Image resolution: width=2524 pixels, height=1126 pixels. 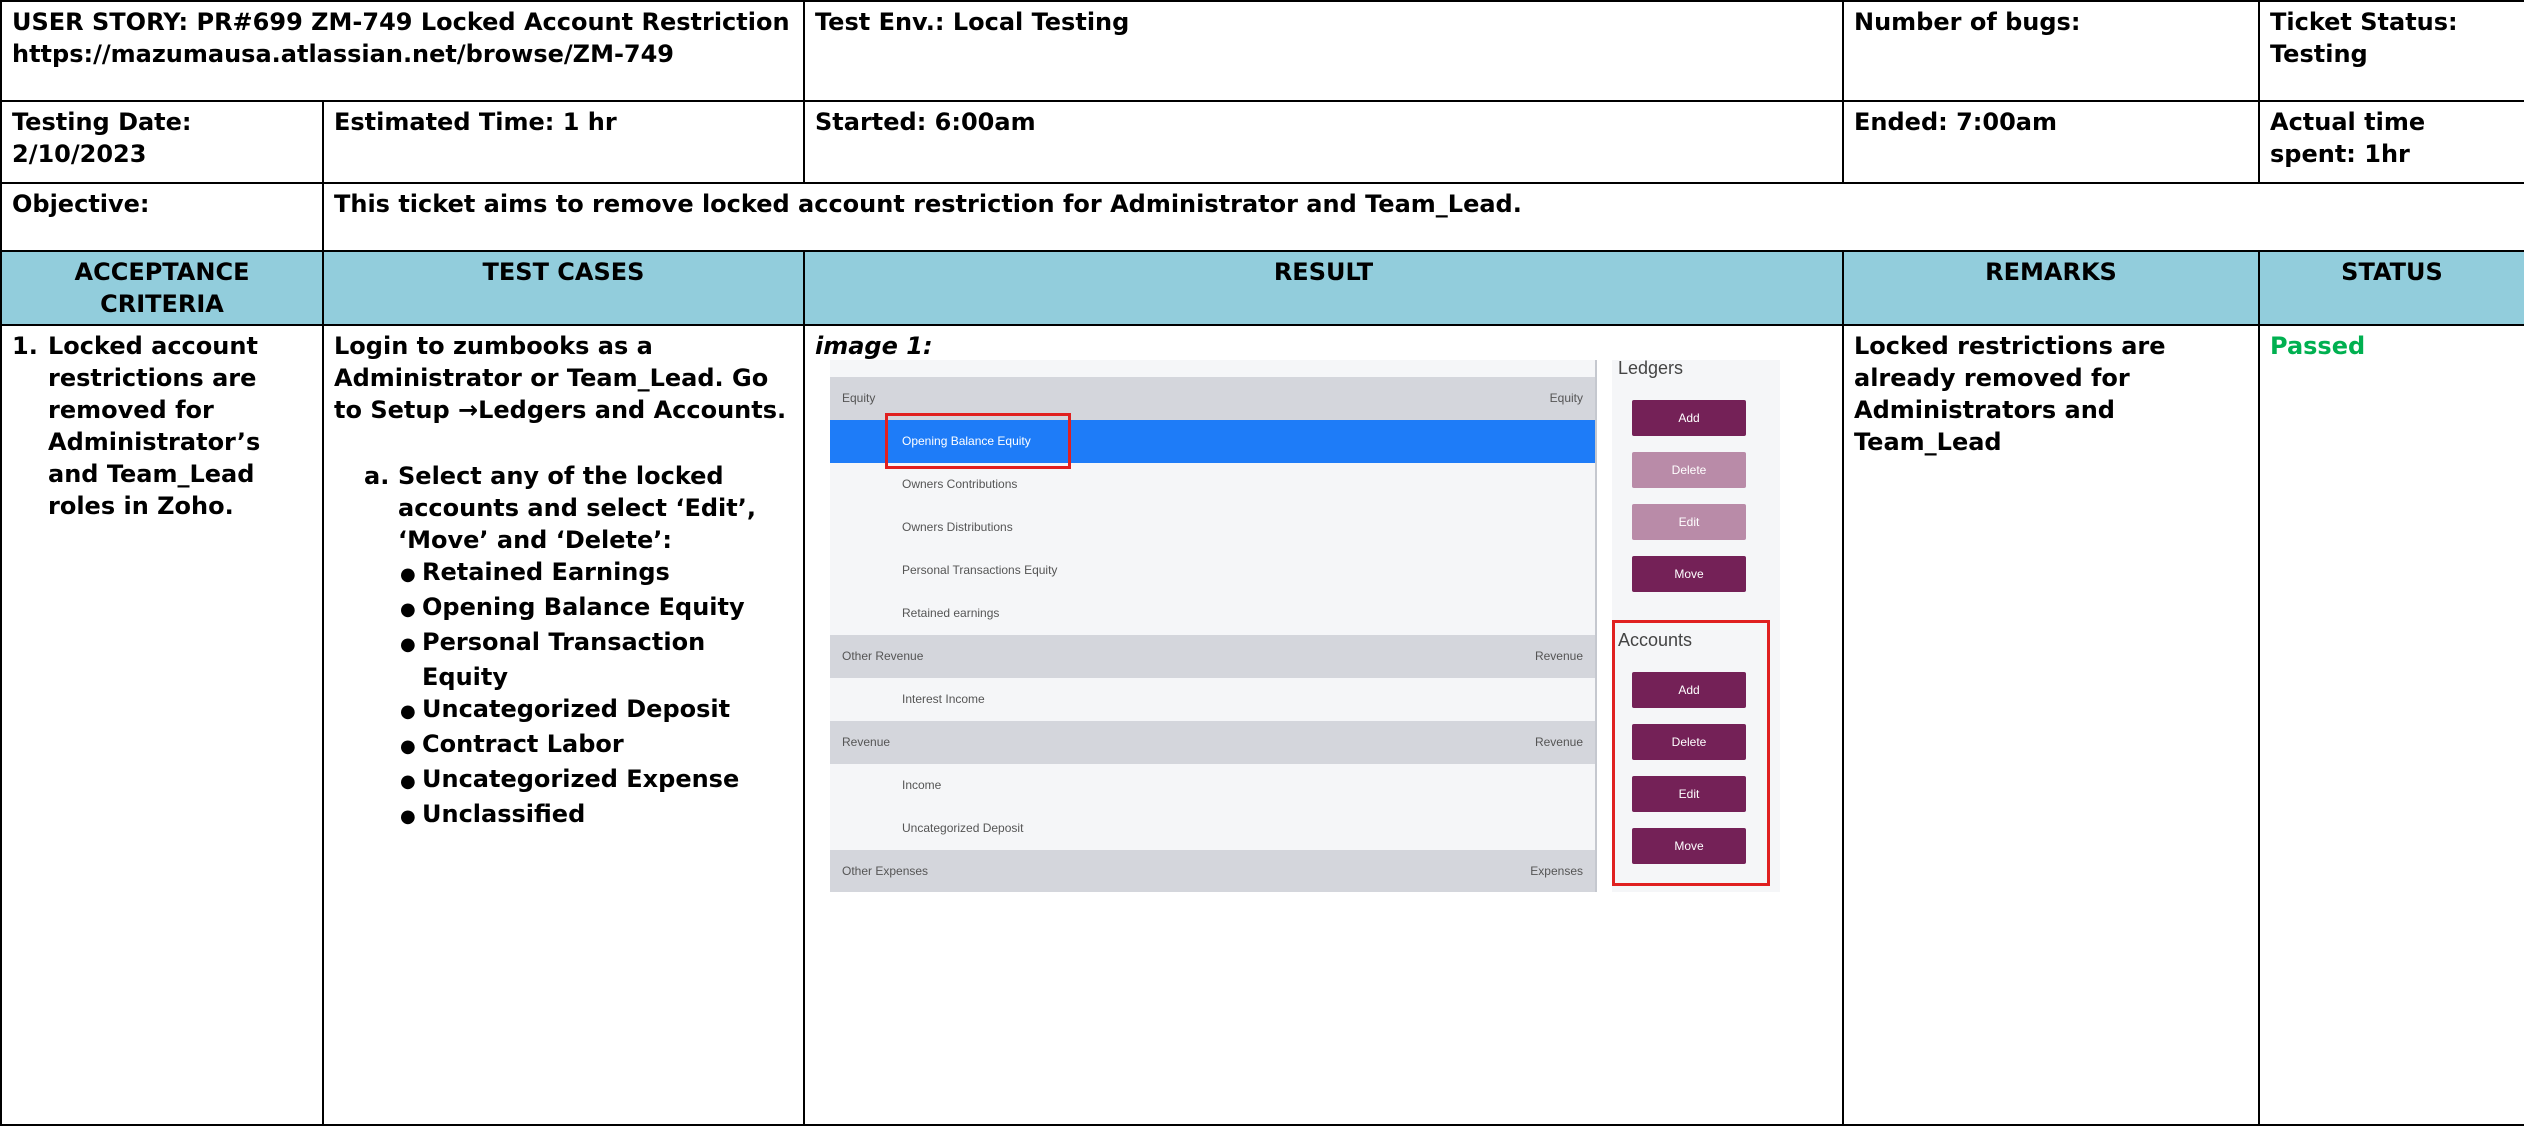 I want to click on ledgers-edit-button: Edit, so click(x=1689, y=522).